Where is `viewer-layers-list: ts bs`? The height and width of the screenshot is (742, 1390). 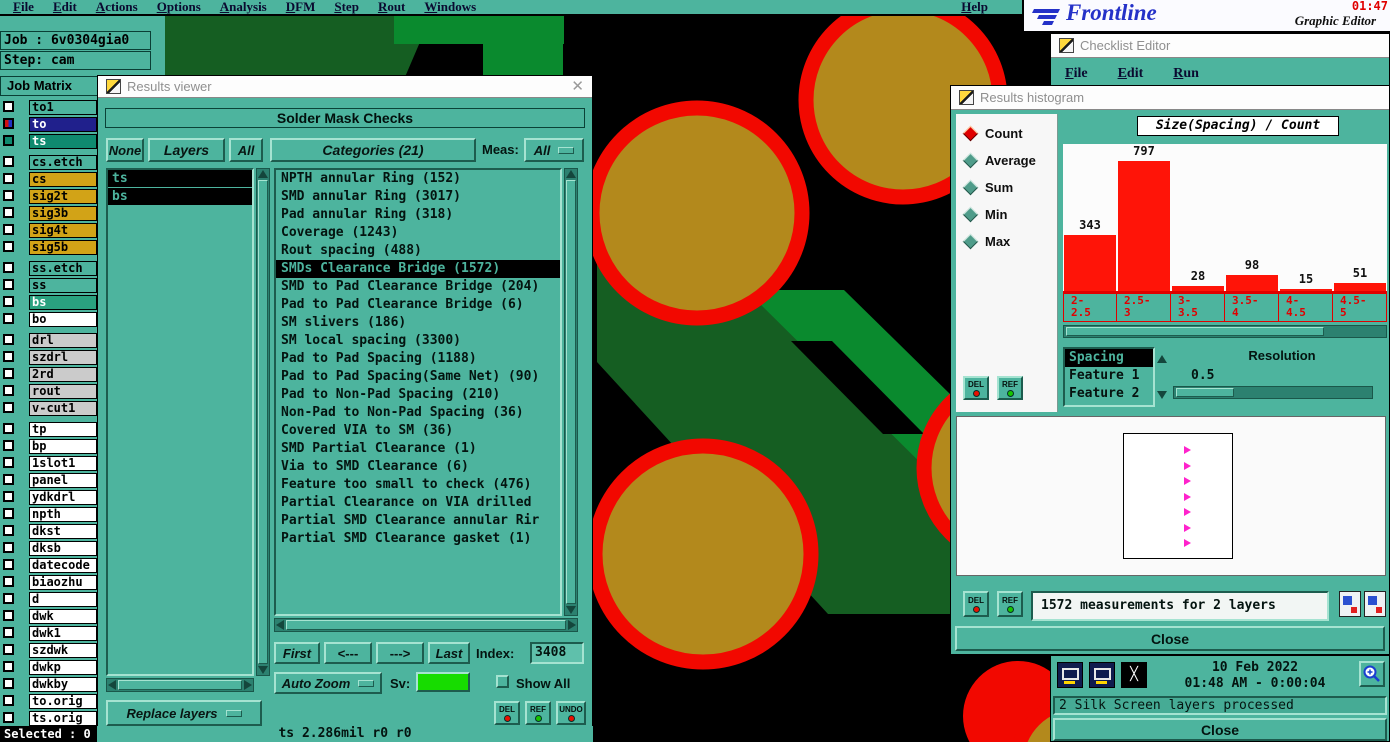
viewer-layers-list: ts bs is located at coordinates (180, 422).